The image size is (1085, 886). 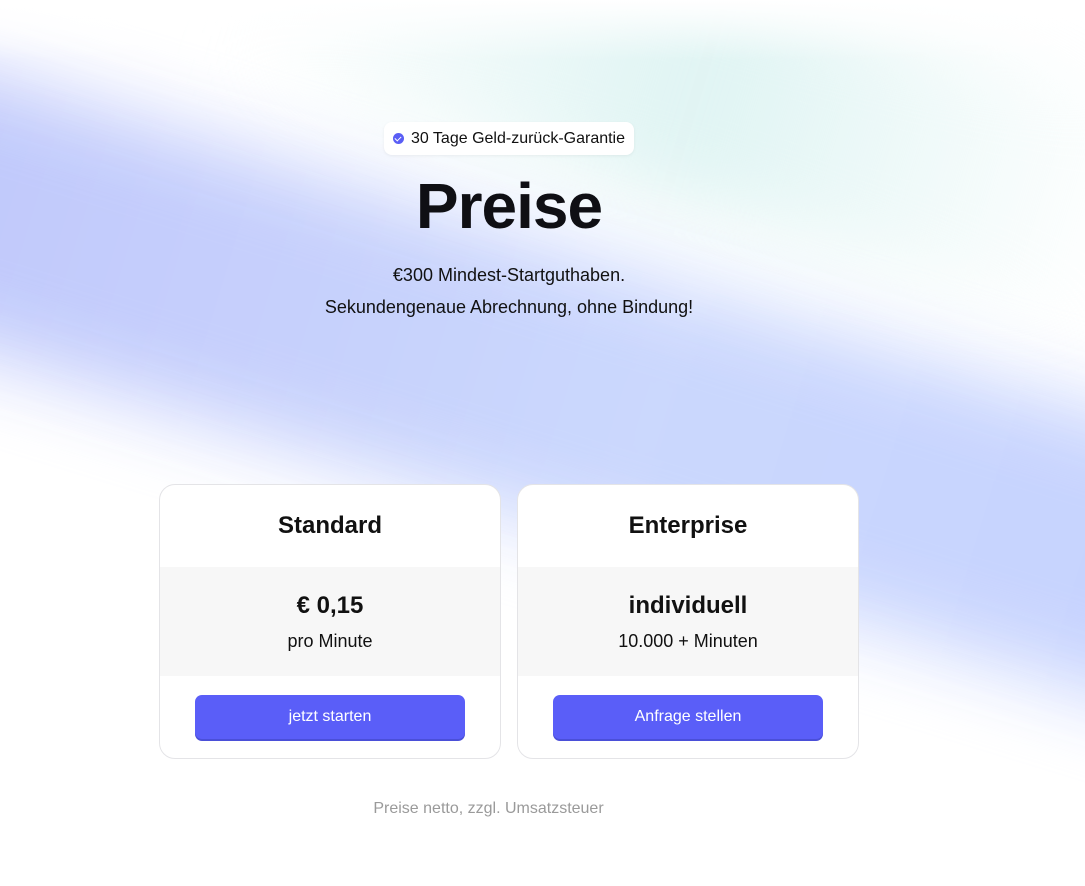 What do you see at coordinates (509, 307) in the screenshot?
I see `subtitle-line-2: Sekundengenaue Abrechnung, ohne Bindung!` at bounding box center [509, 307].